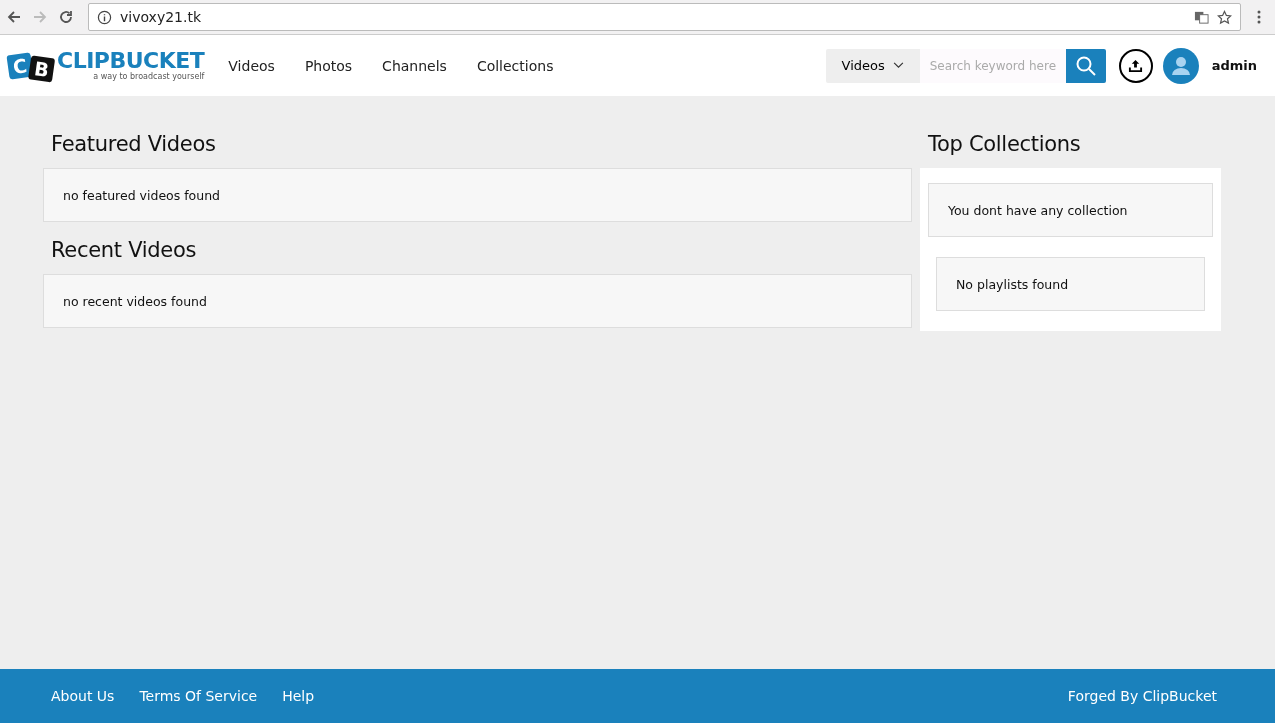  Describe the element at coordinates (1201, 17) in the screenshot. I see `translate-icon` at that location.